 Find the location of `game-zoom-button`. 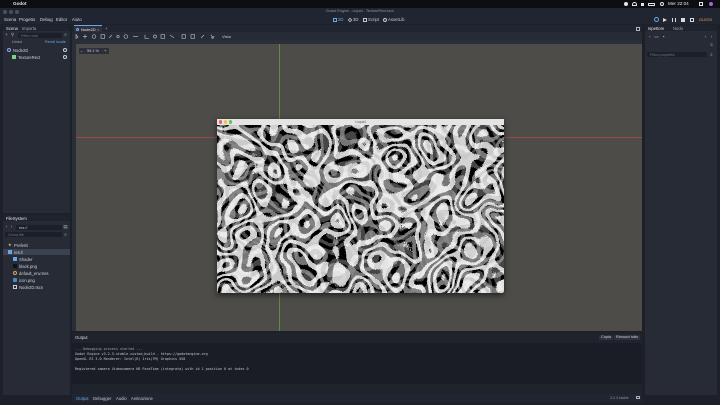

game-zoom-button is located at coordinates (231, 122).